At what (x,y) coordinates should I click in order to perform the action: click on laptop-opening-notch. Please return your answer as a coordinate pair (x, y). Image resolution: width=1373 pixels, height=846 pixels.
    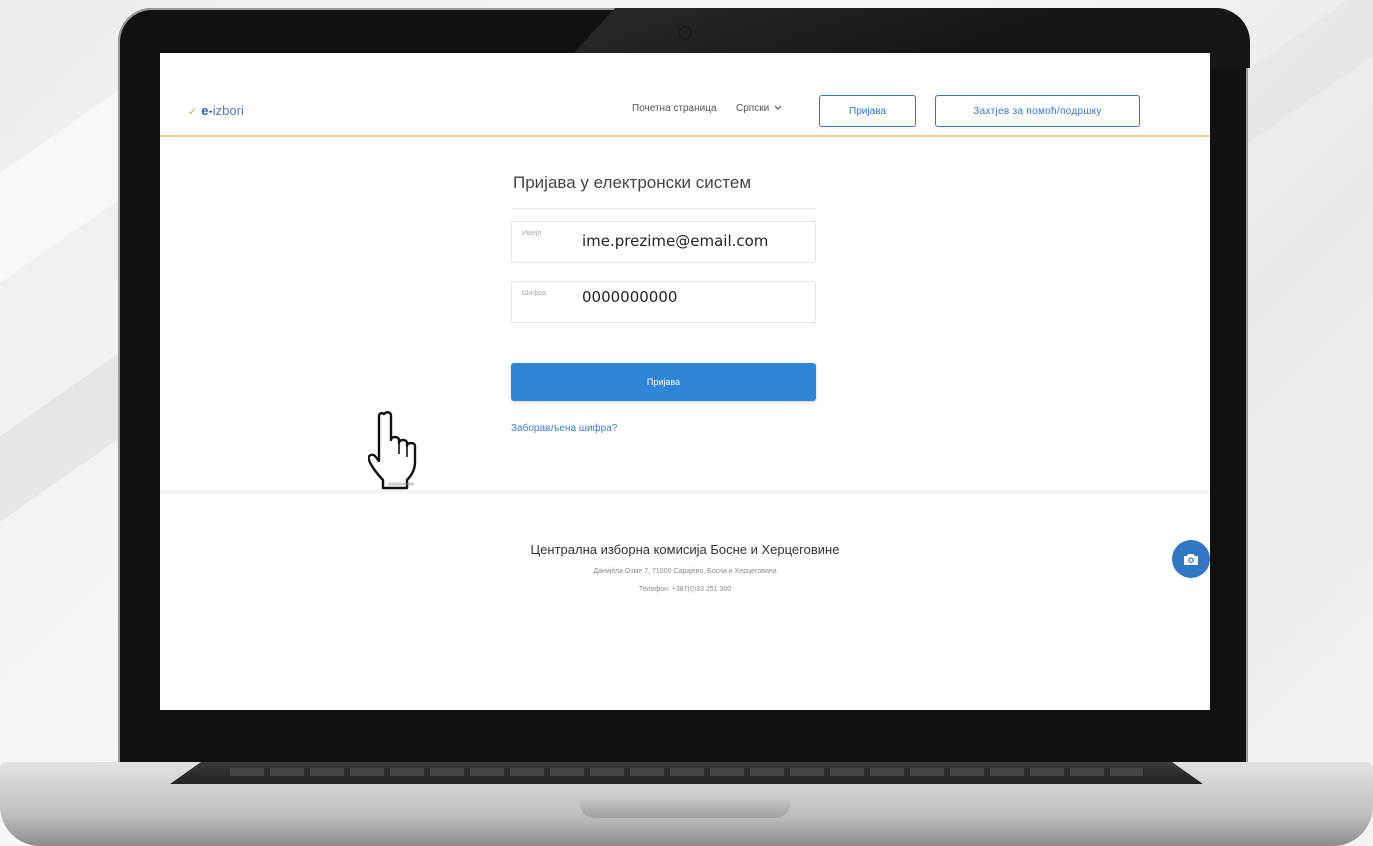
    Looking at the image, I should click on (685, 809).